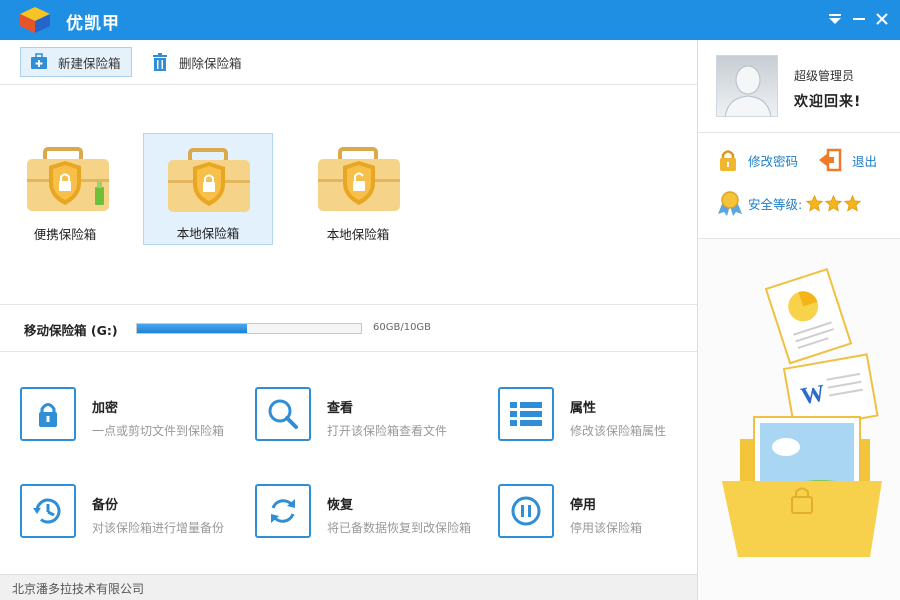  Describe the element at coordinates (608, 514) in the screenshot. I see `disable-action: 停用 停用该保险箱` at that location.